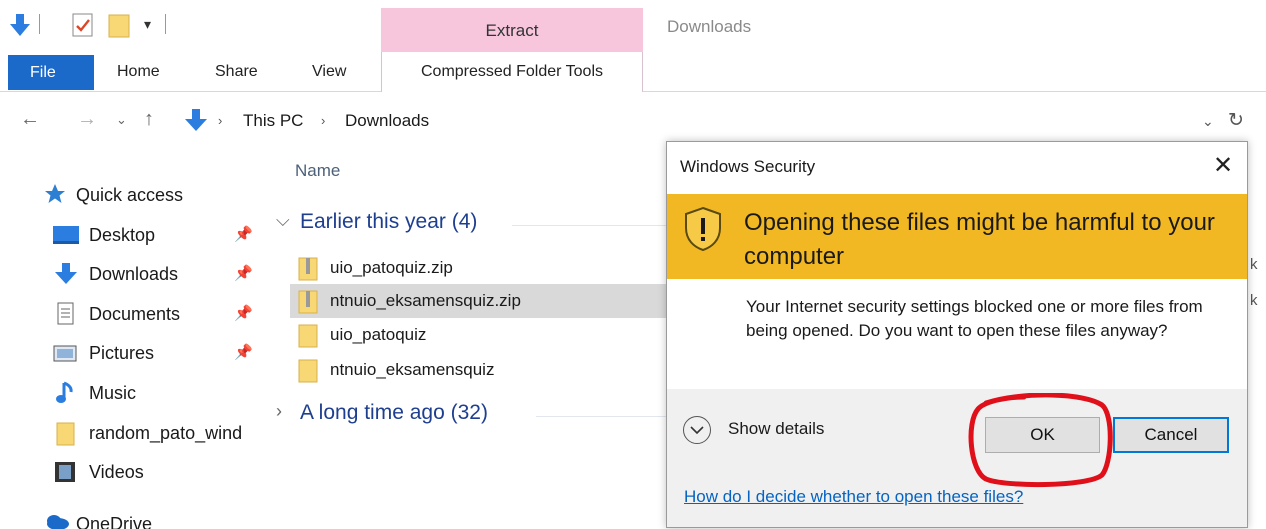 This screenshot has height=529, width=1266. What do you see at coordinates (66, 276) in the screenshot?
I see `download-icon` at bounding box center [66, 276].